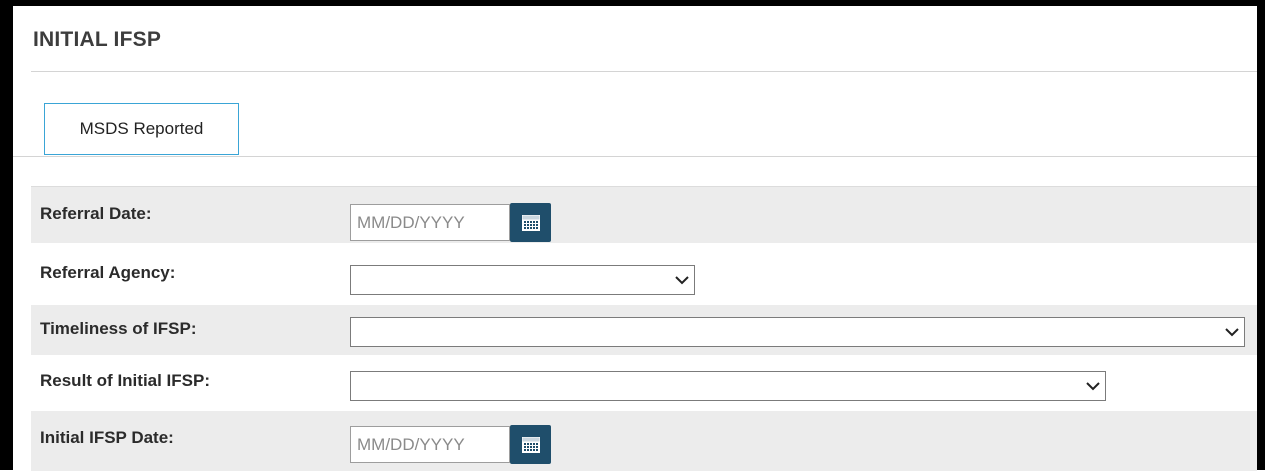  What do you see at coordinates (430, 444) in the screenshot?
I see `initial-date-input` at bounding box center [430, 444].